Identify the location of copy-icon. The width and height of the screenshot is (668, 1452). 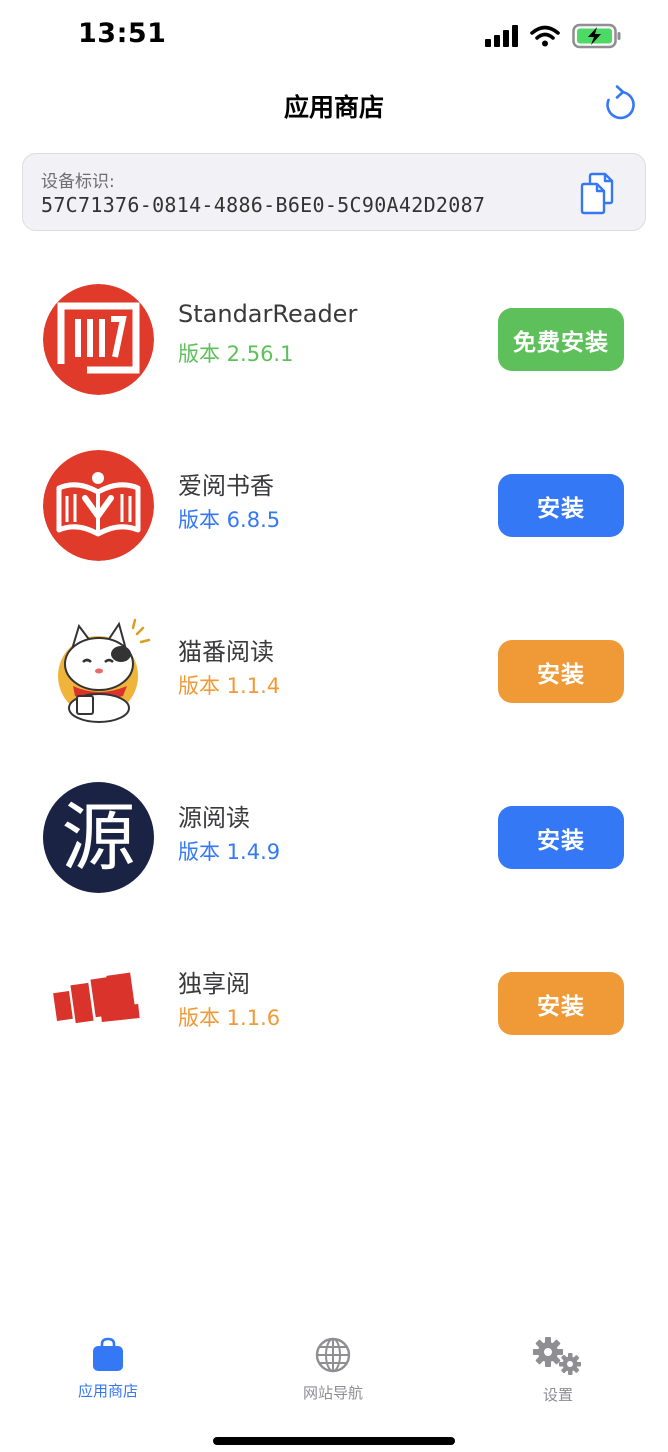
(597, 193).